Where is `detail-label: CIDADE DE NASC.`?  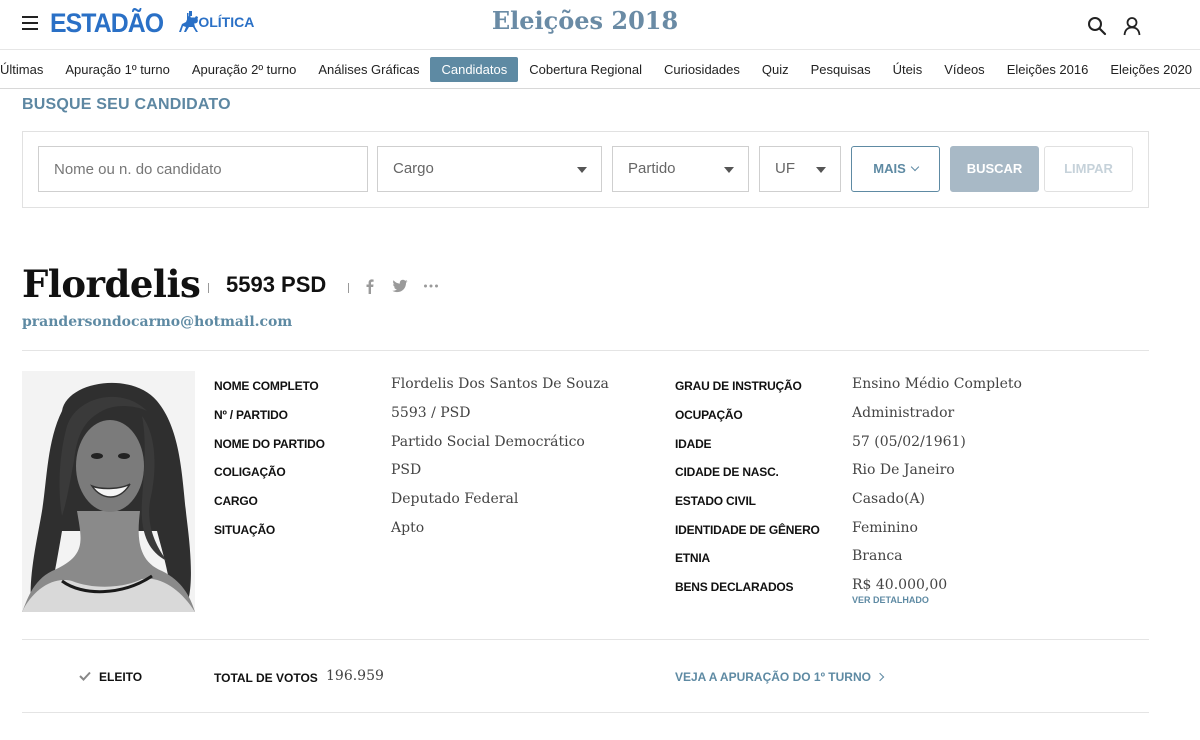 detail-label: CIDADE DE NASC. is located at coordinates (727, 472).